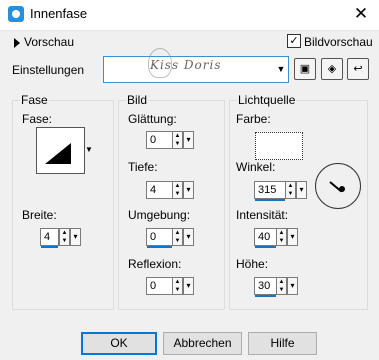 Image resolution: width=379 pixels, height=360 pixels. Describe the element at coordinates (48, 70) in the screenshot. I see `settings-label: Einstellungen` at that location.